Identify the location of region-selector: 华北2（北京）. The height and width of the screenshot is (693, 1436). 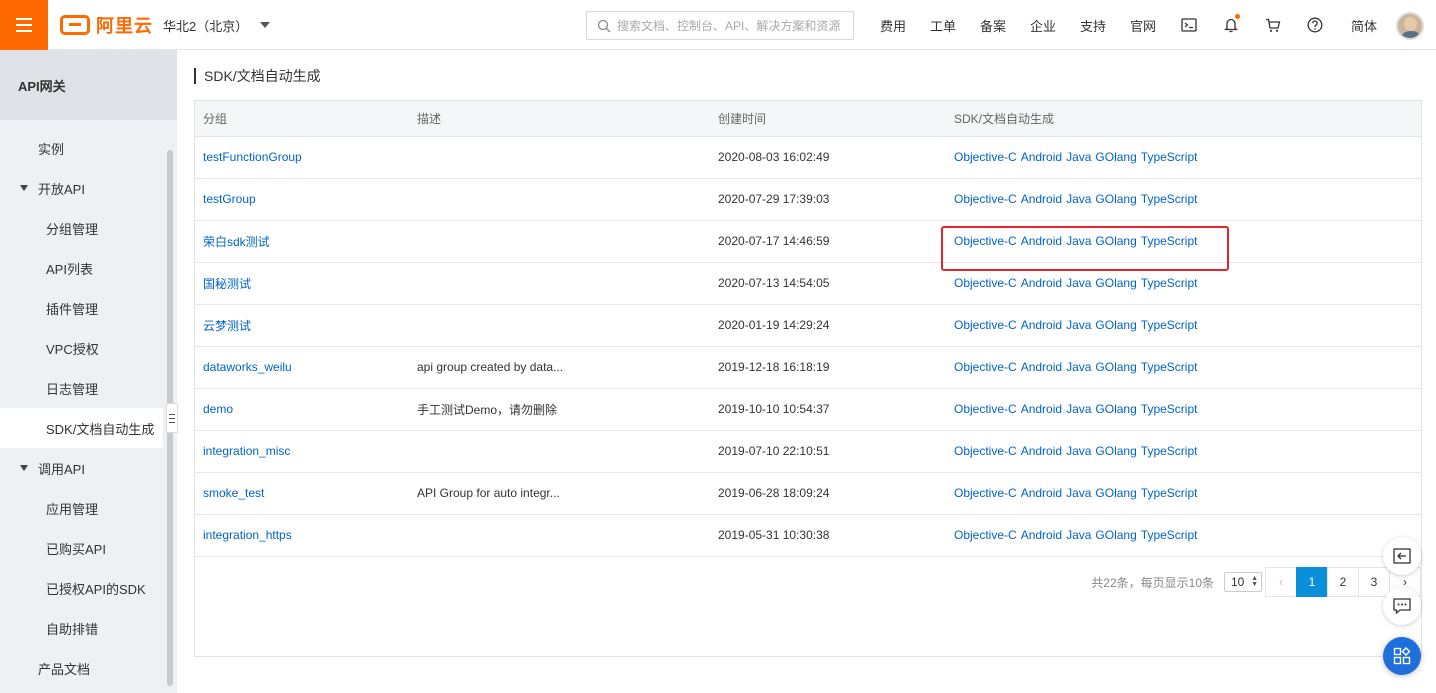
(217, 25).